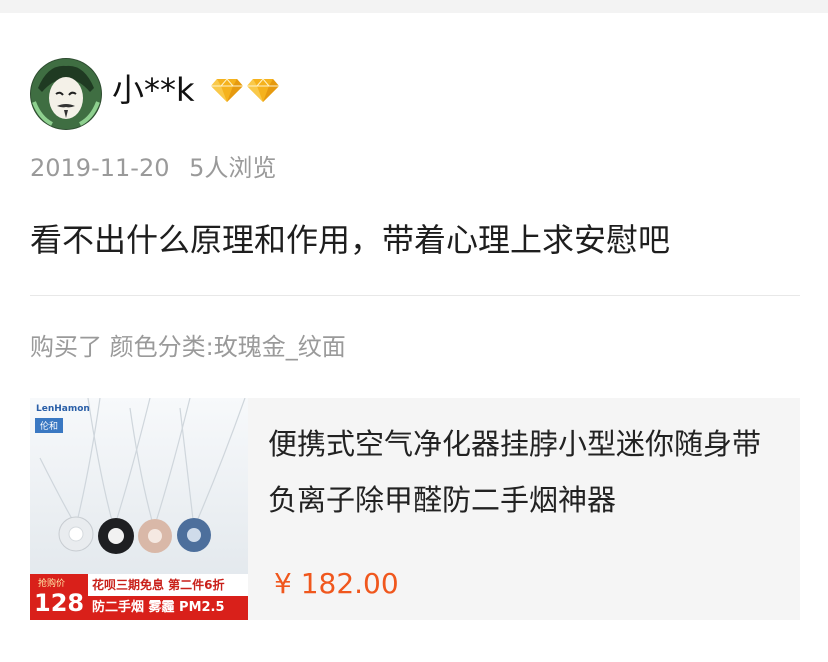  I want to click on product-price: ¥ 182.00, so click(336, 583).